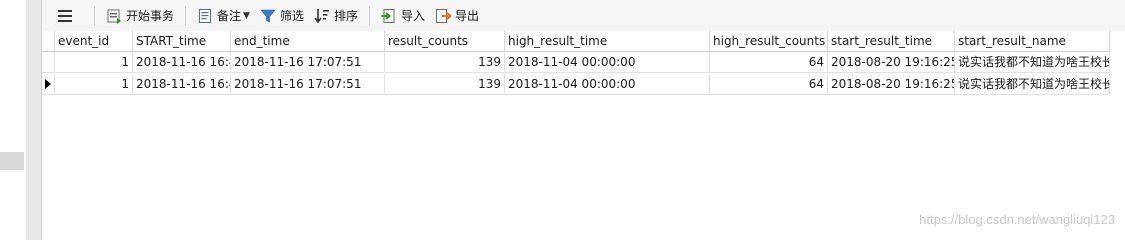 Image resolution: width=1125 pixels, height=240 pixels. Describe the element at coordinates (13, 120) in the screenshot. I see `left-gutter` at that location.